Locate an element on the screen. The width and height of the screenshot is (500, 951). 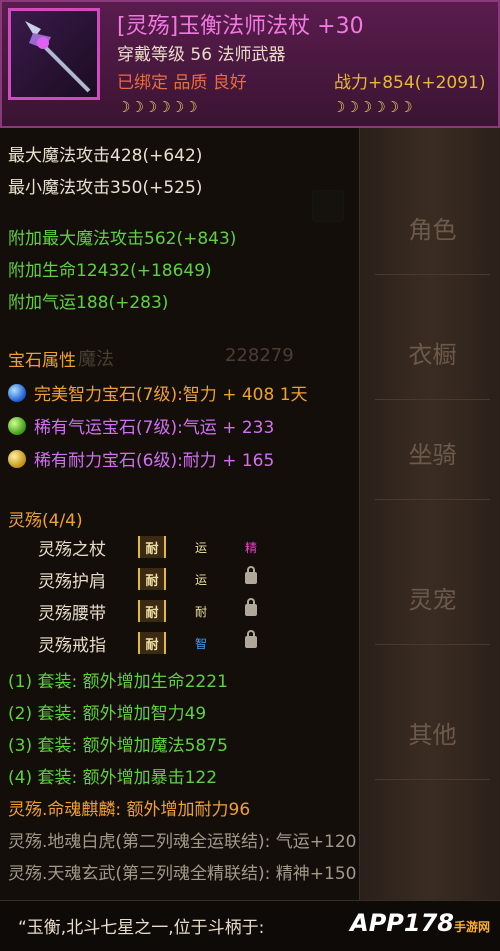
item-lore-bar: “玉衡,北斗七星之一,位于斗柄于: APP178手游网 is located at coordinates (250, 925).